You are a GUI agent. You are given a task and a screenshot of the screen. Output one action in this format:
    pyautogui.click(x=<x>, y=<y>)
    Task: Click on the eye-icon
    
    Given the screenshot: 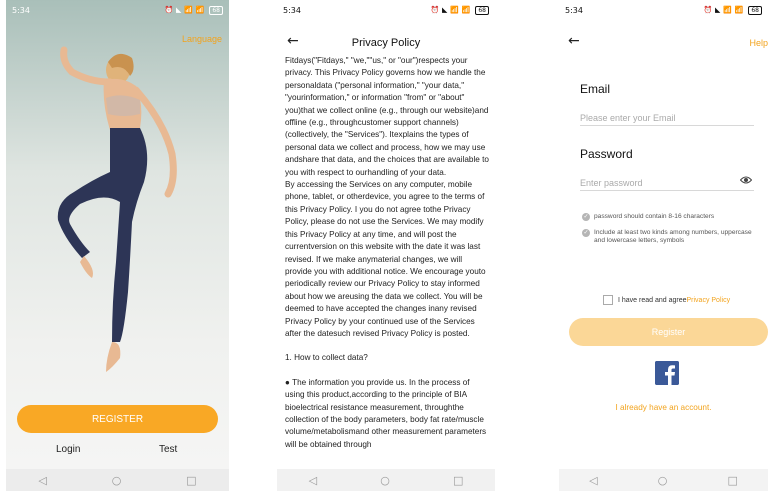 What is the action you would take?
    pyautogui.click(x=746, y=180)
    